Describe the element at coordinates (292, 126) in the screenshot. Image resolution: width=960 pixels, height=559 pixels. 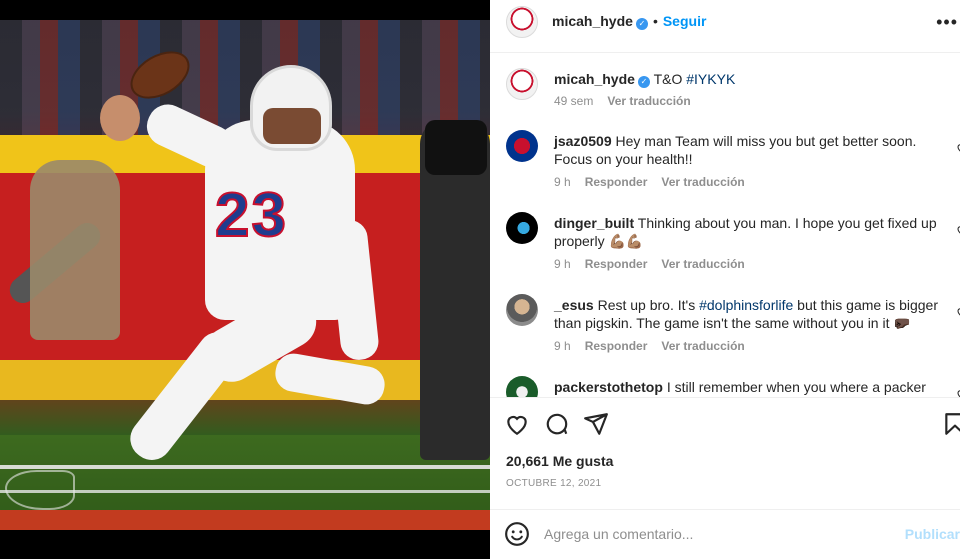
I see `photo-player-face` at that location.